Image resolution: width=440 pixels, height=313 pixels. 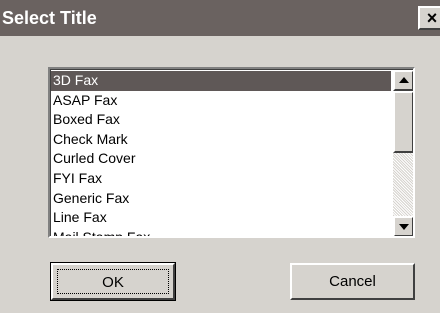 I want to click on list-item: ASAP Fax, so click(x=221, y=101).